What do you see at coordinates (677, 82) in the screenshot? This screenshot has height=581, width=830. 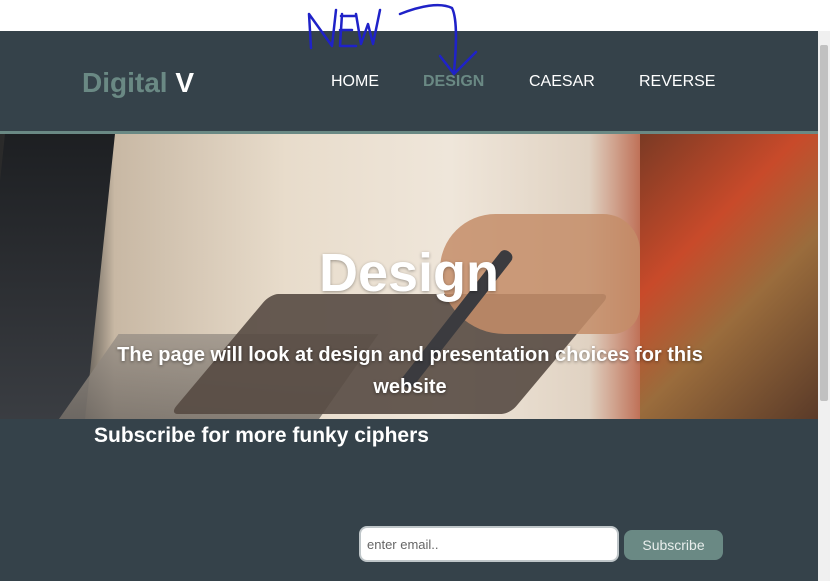 I see `nav-reverse: REVERSE` at bounding box center [677, 82].